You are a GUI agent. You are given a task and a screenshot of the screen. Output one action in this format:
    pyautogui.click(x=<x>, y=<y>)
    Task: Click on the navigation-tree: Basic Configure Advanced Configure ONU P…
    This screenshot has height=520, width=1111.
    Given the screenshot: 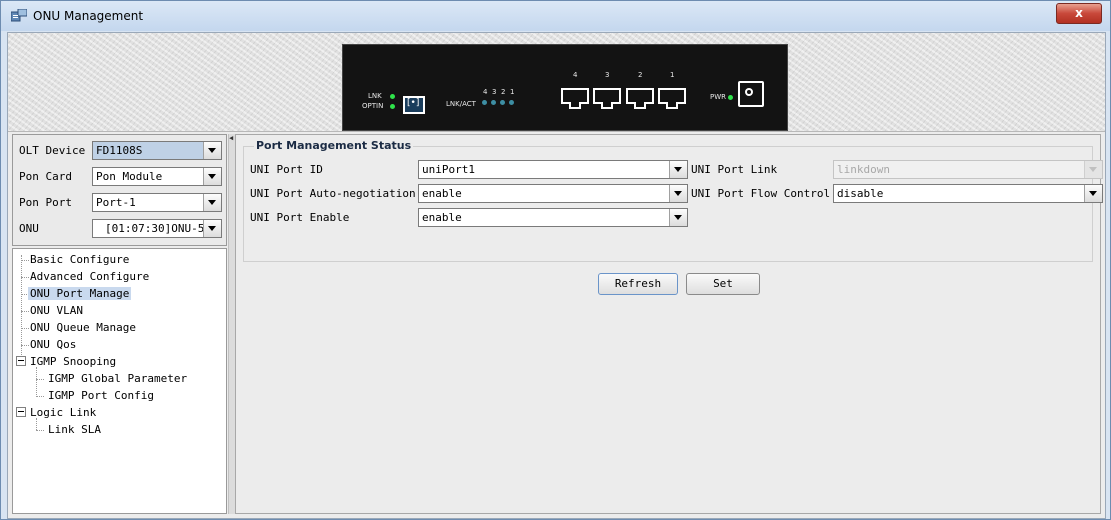 What is the action you would take?
    pyautogui.click(x=119, y=381)
    